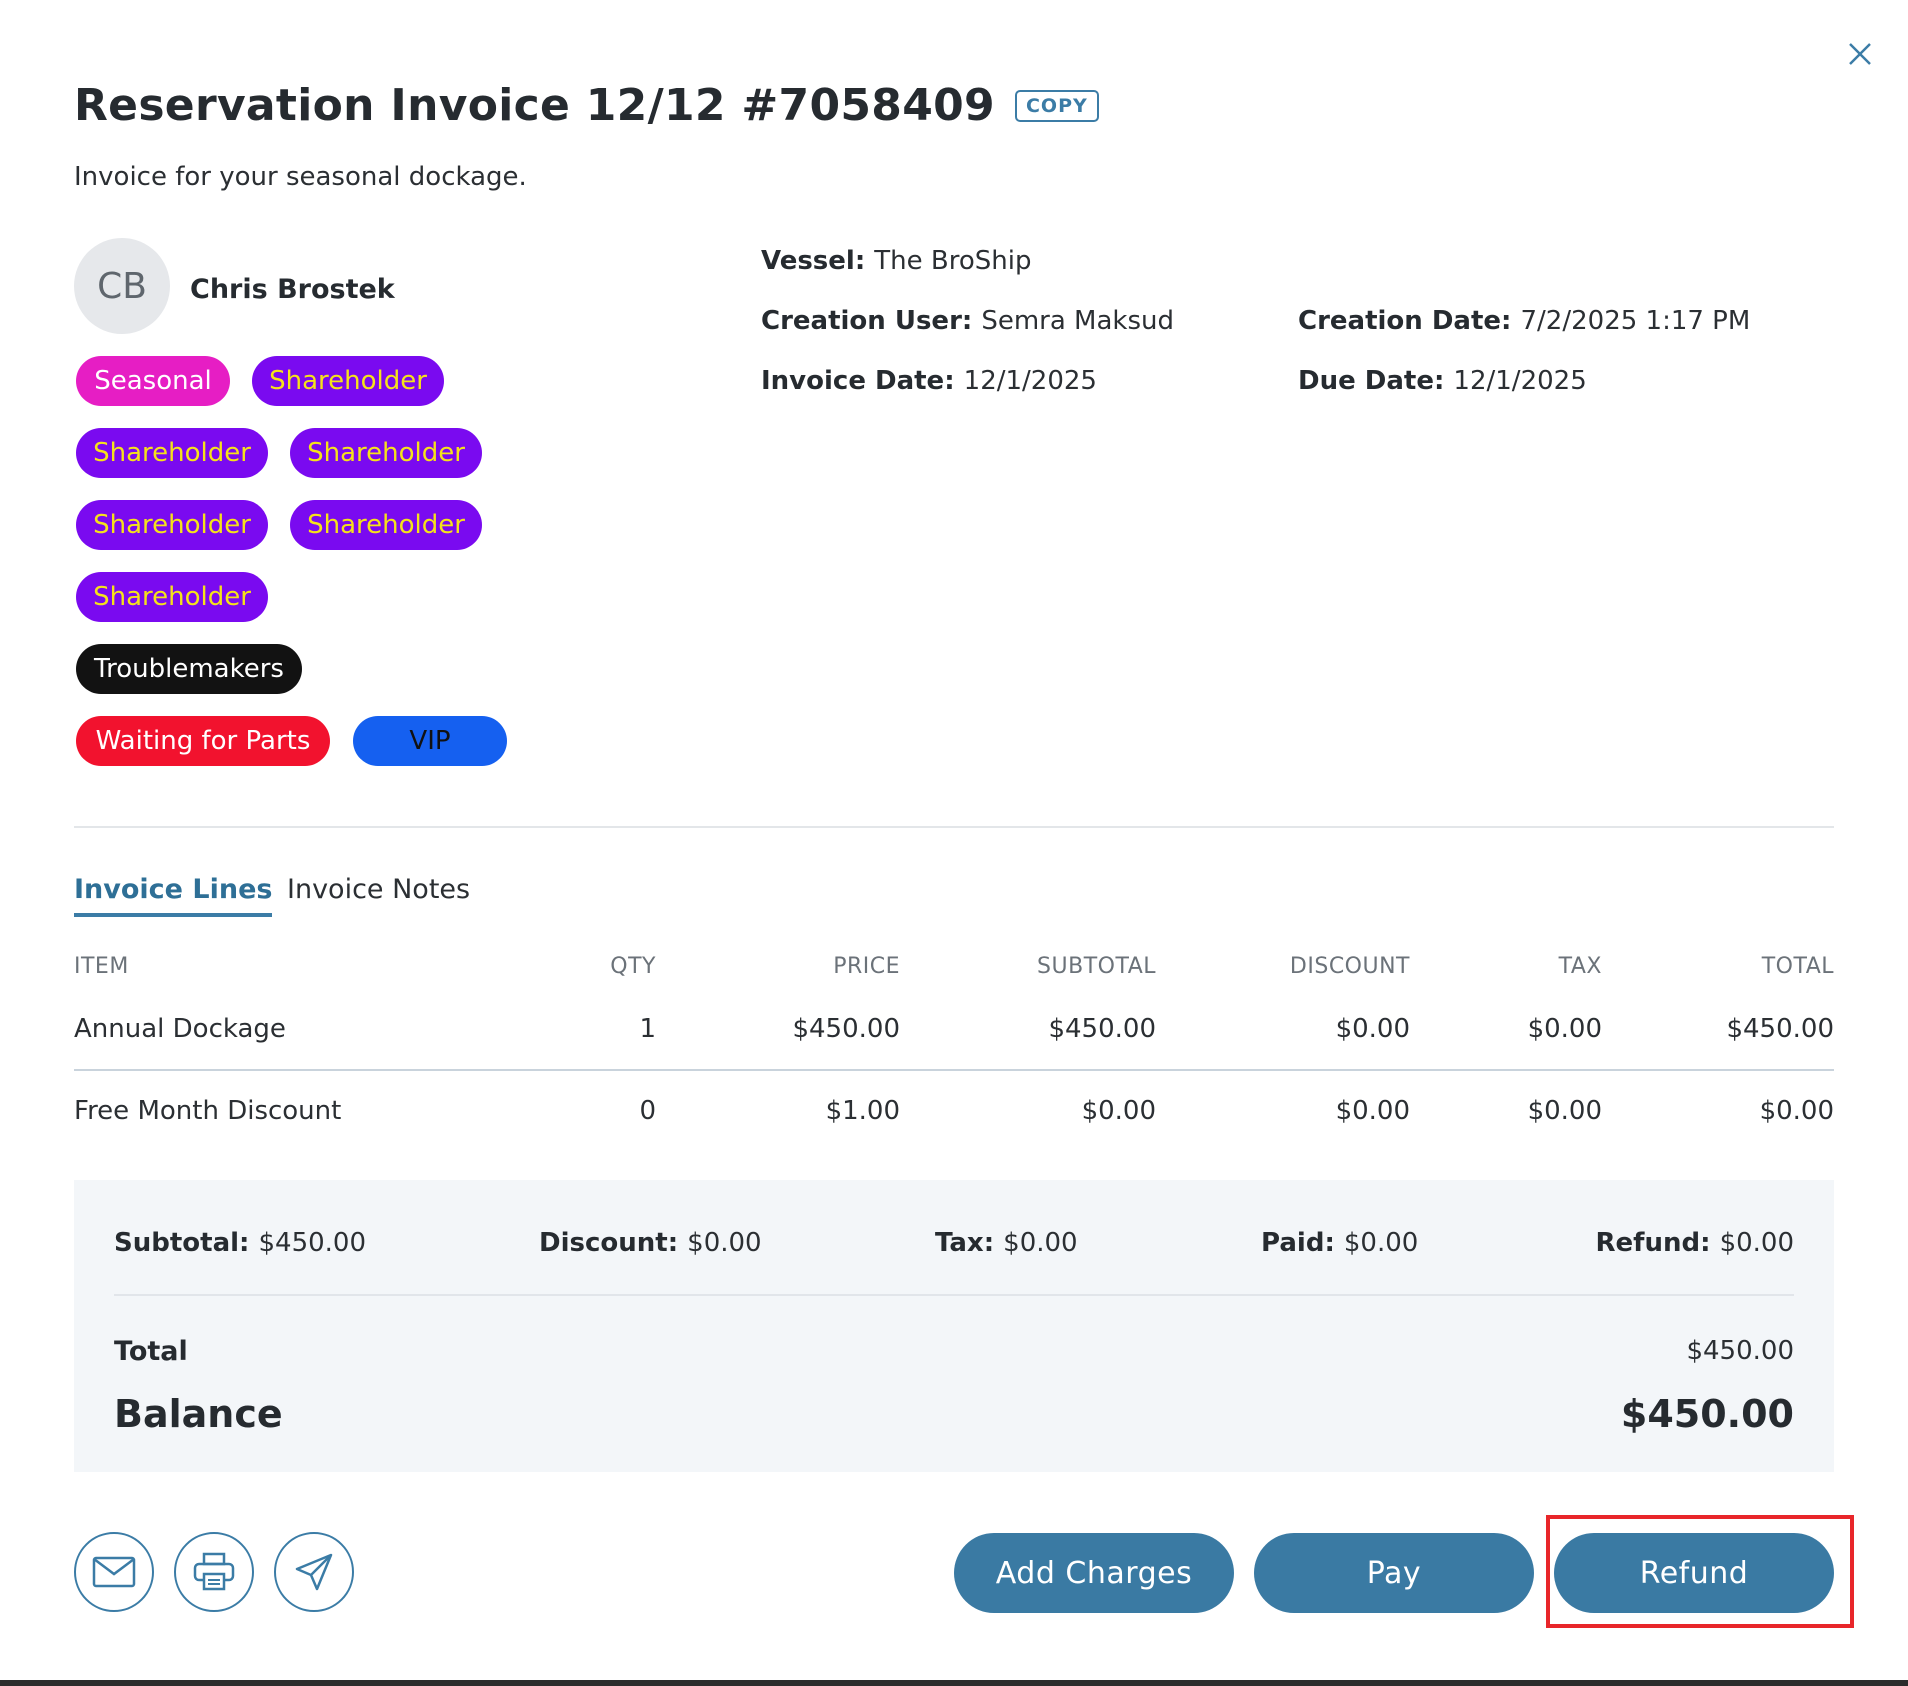  What do you see at coordinates (1520, 381) in the screenshot?
I see `due-date-value: 12/1/2025` at bounding box center [1520, 381].